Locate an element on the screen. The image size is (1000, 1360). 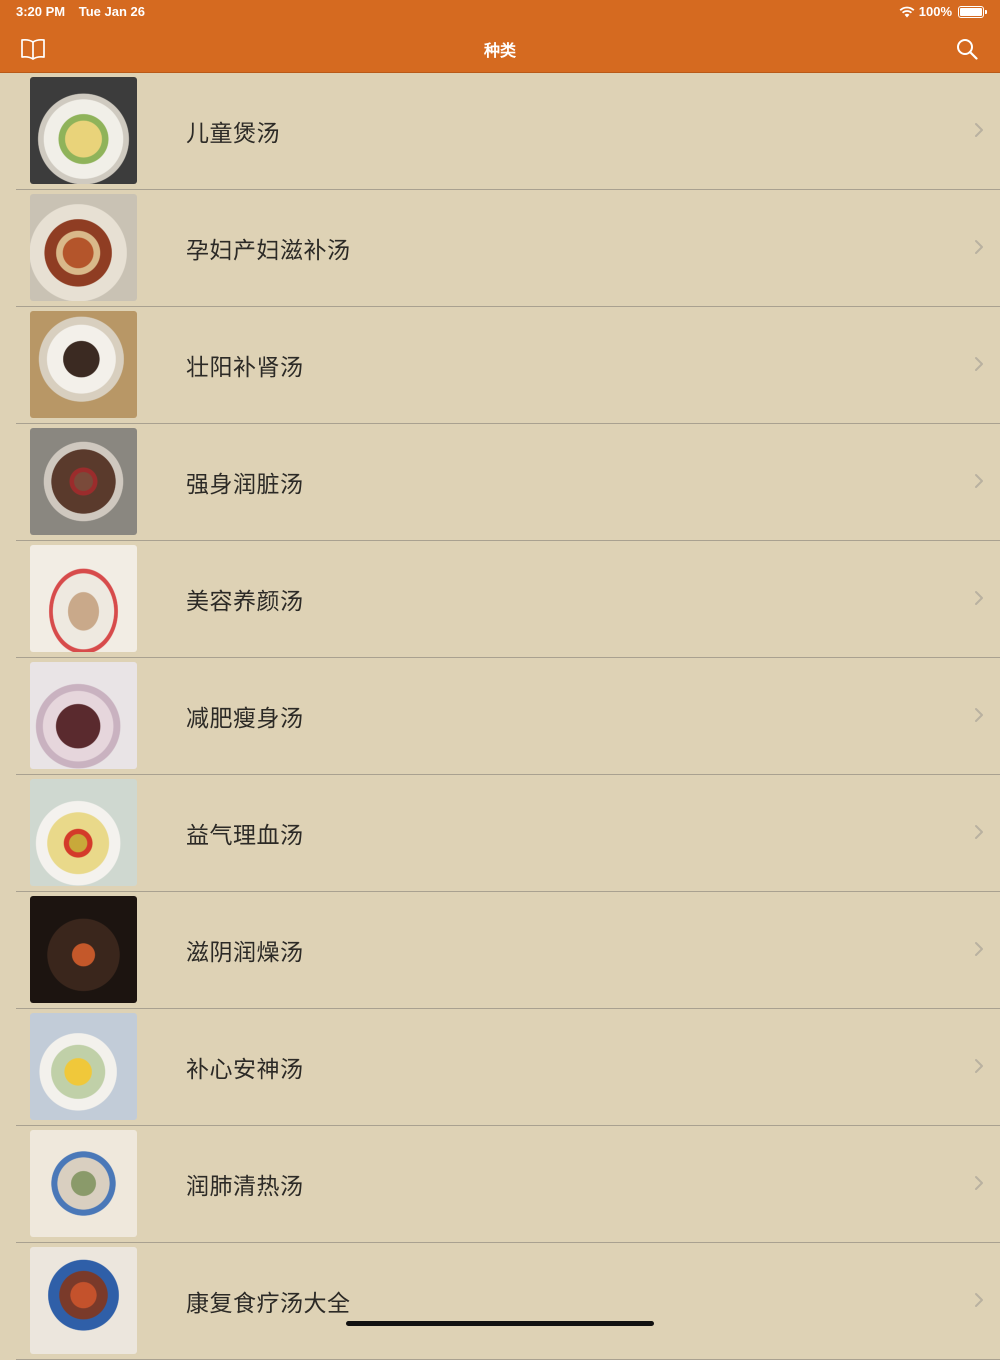
list-item: 减肥瘦身汤 is located at coordinates (500, 716).